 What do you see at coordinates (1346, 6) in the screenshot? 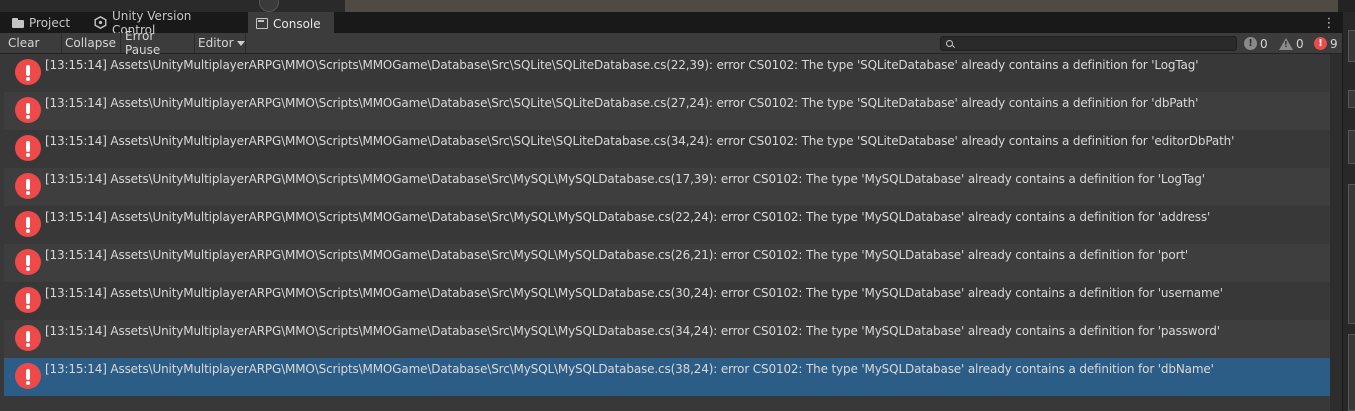
I see `right-dock-top` at bounding box center [1346, 6].